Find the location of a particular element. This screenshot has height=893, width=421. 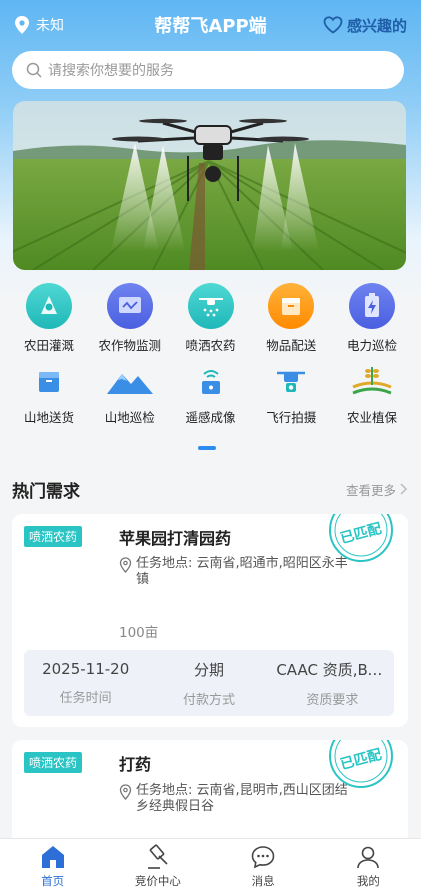

tab-label: 消息 is located at coordinates (263, 880).